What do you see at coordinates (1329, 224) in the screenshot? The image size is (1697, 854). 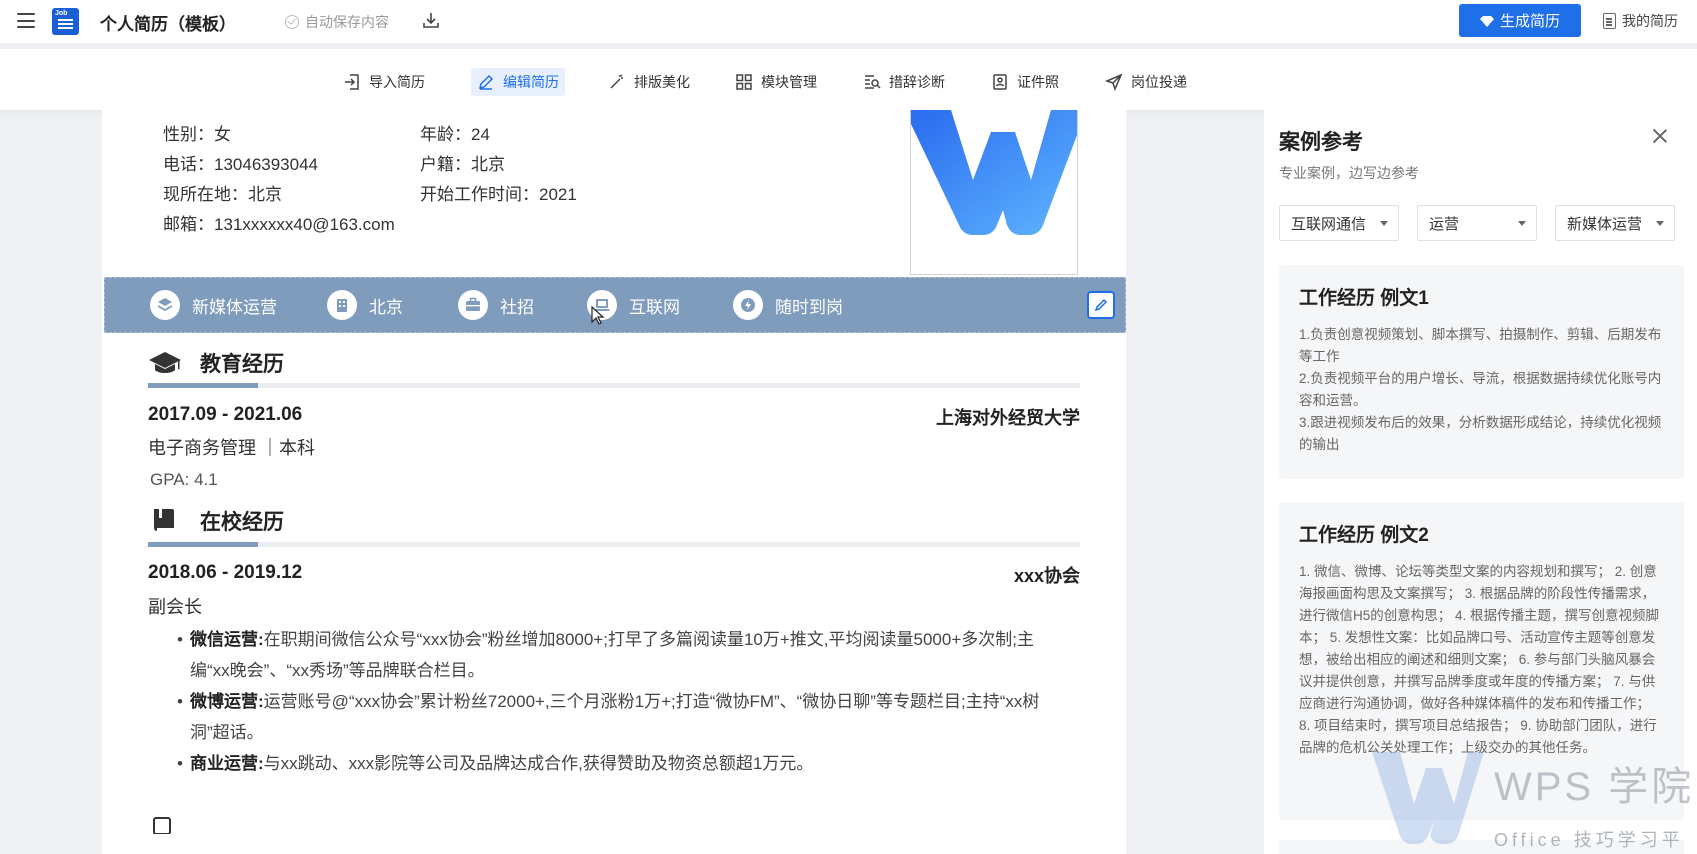 I see `filter-industry-value: 互联网通信` at bounding box center [1329, 224].